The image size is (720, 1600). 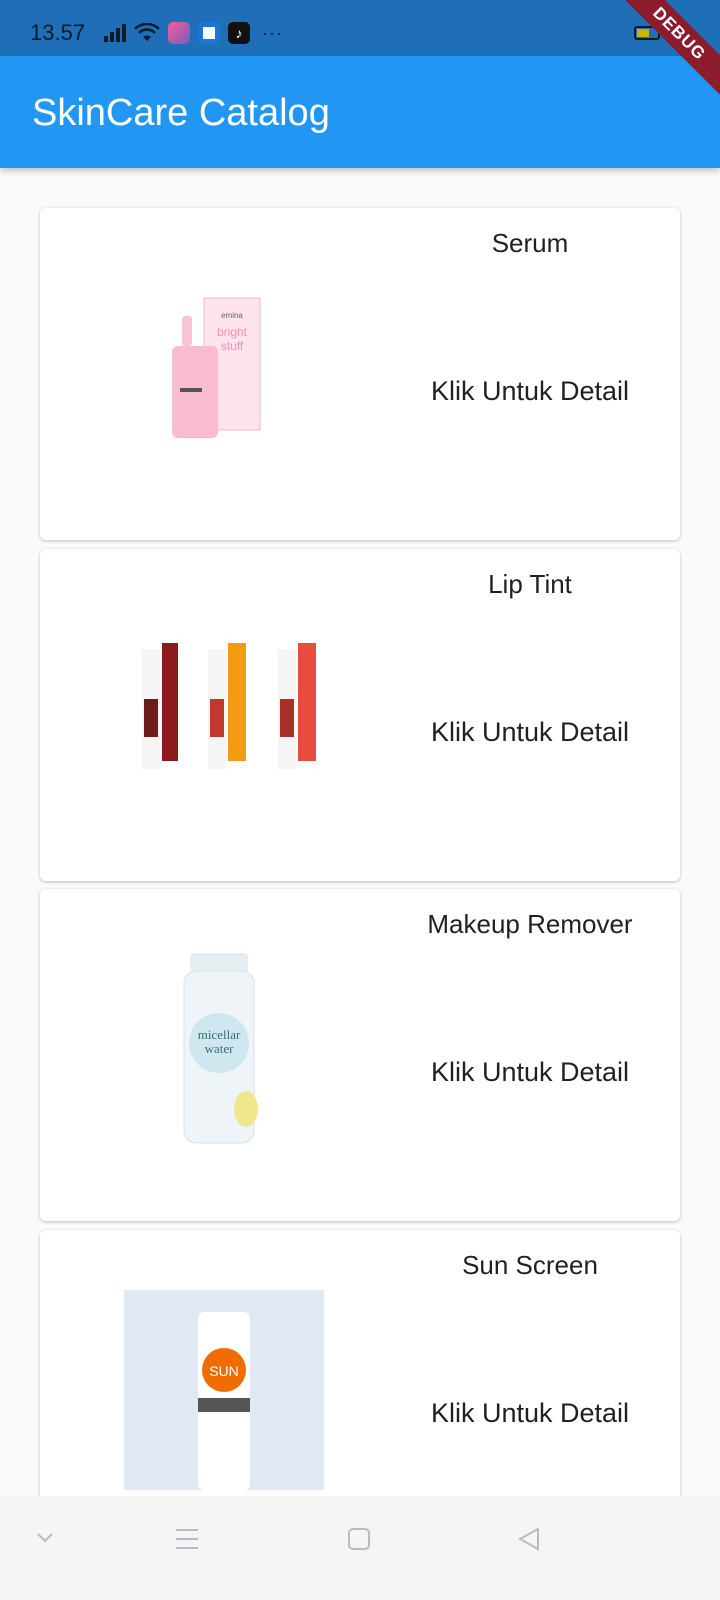 I want to click on serum-image: emina bright stuff, so click(x=216, y=367).